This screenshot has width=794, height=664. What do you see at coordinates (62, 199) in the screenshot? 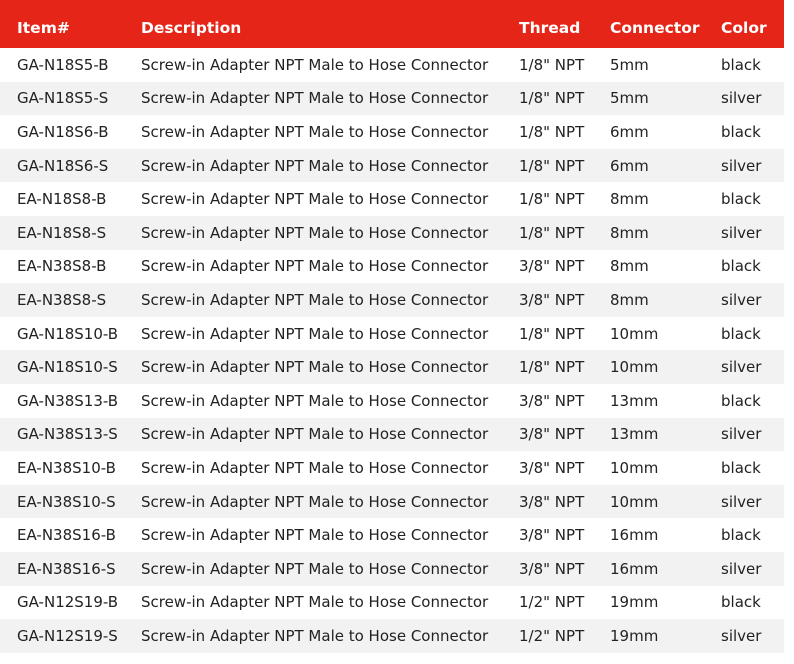
I see `cell-item: EA-N18S8-B` at bounding box center [62, 199].